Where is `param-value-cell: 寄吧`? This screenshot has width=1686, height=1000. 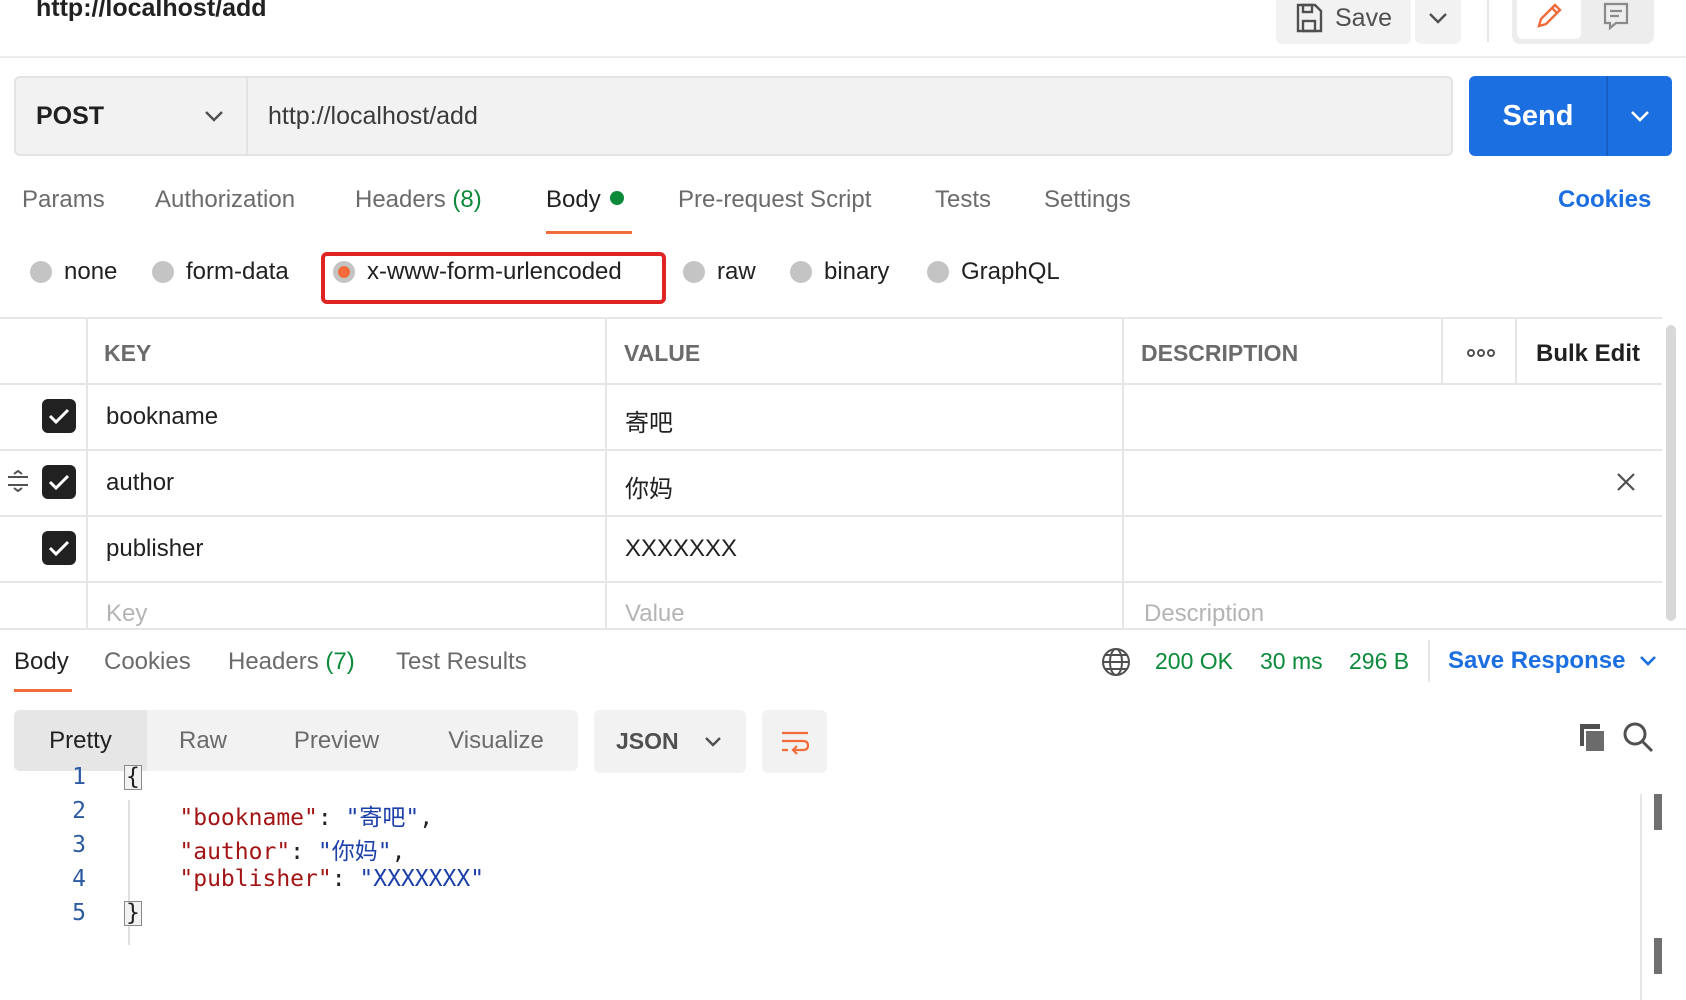 param-value-cell: 寄吧 is located at coordinates (649, 420).